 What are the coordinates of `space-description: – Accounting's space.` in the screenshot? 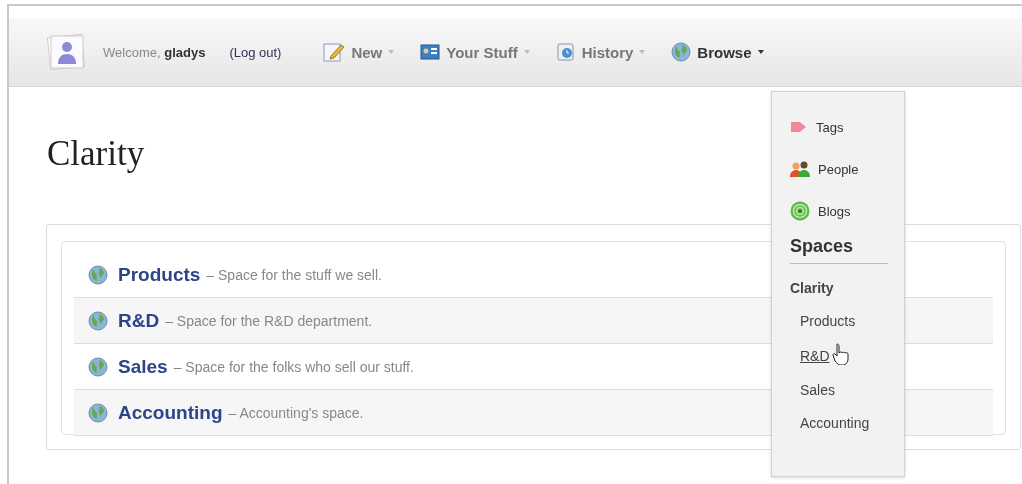 It's located at (296, 412).